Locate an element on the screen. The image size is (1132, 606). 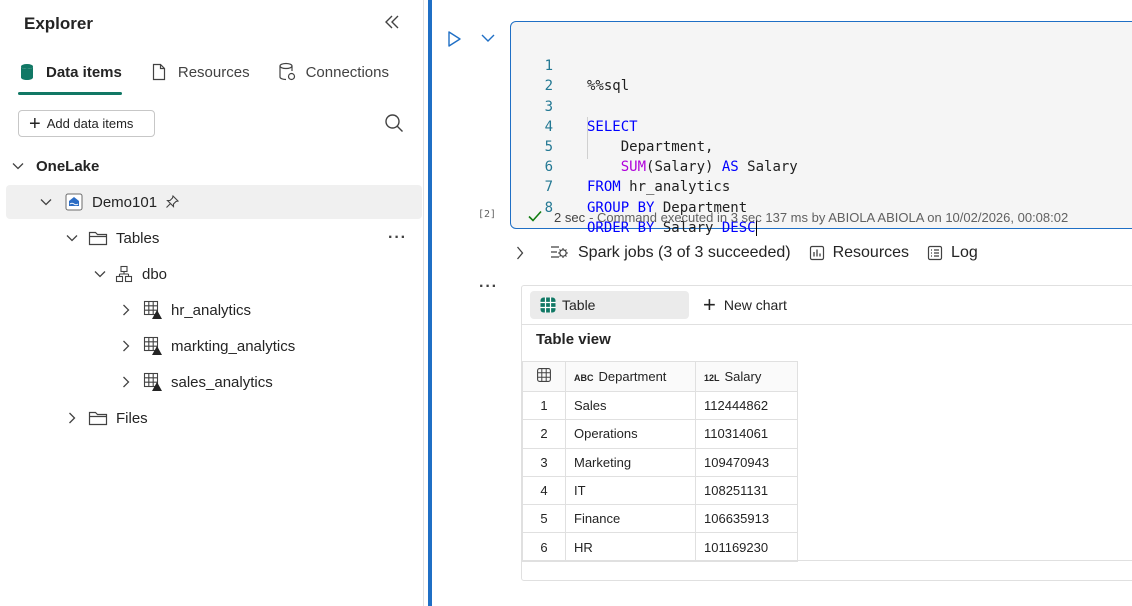
add-data-items-button: + Add data items is located at coordinates (86, 123).